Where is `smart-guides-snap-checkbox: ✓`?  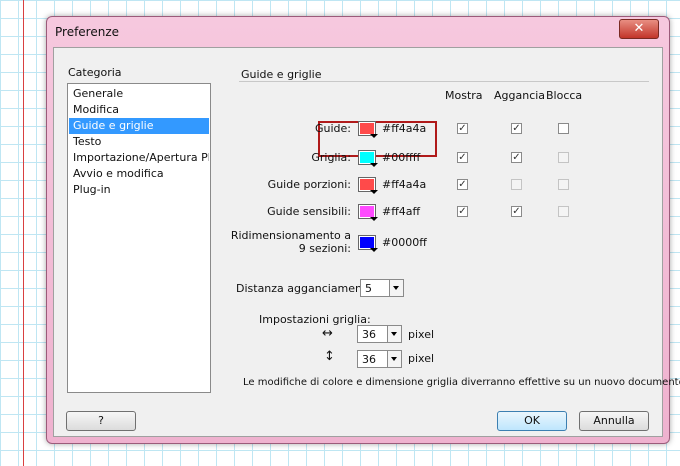
smart-guides-snap-checkbox: ✓ is located at coordinates (516, 211).